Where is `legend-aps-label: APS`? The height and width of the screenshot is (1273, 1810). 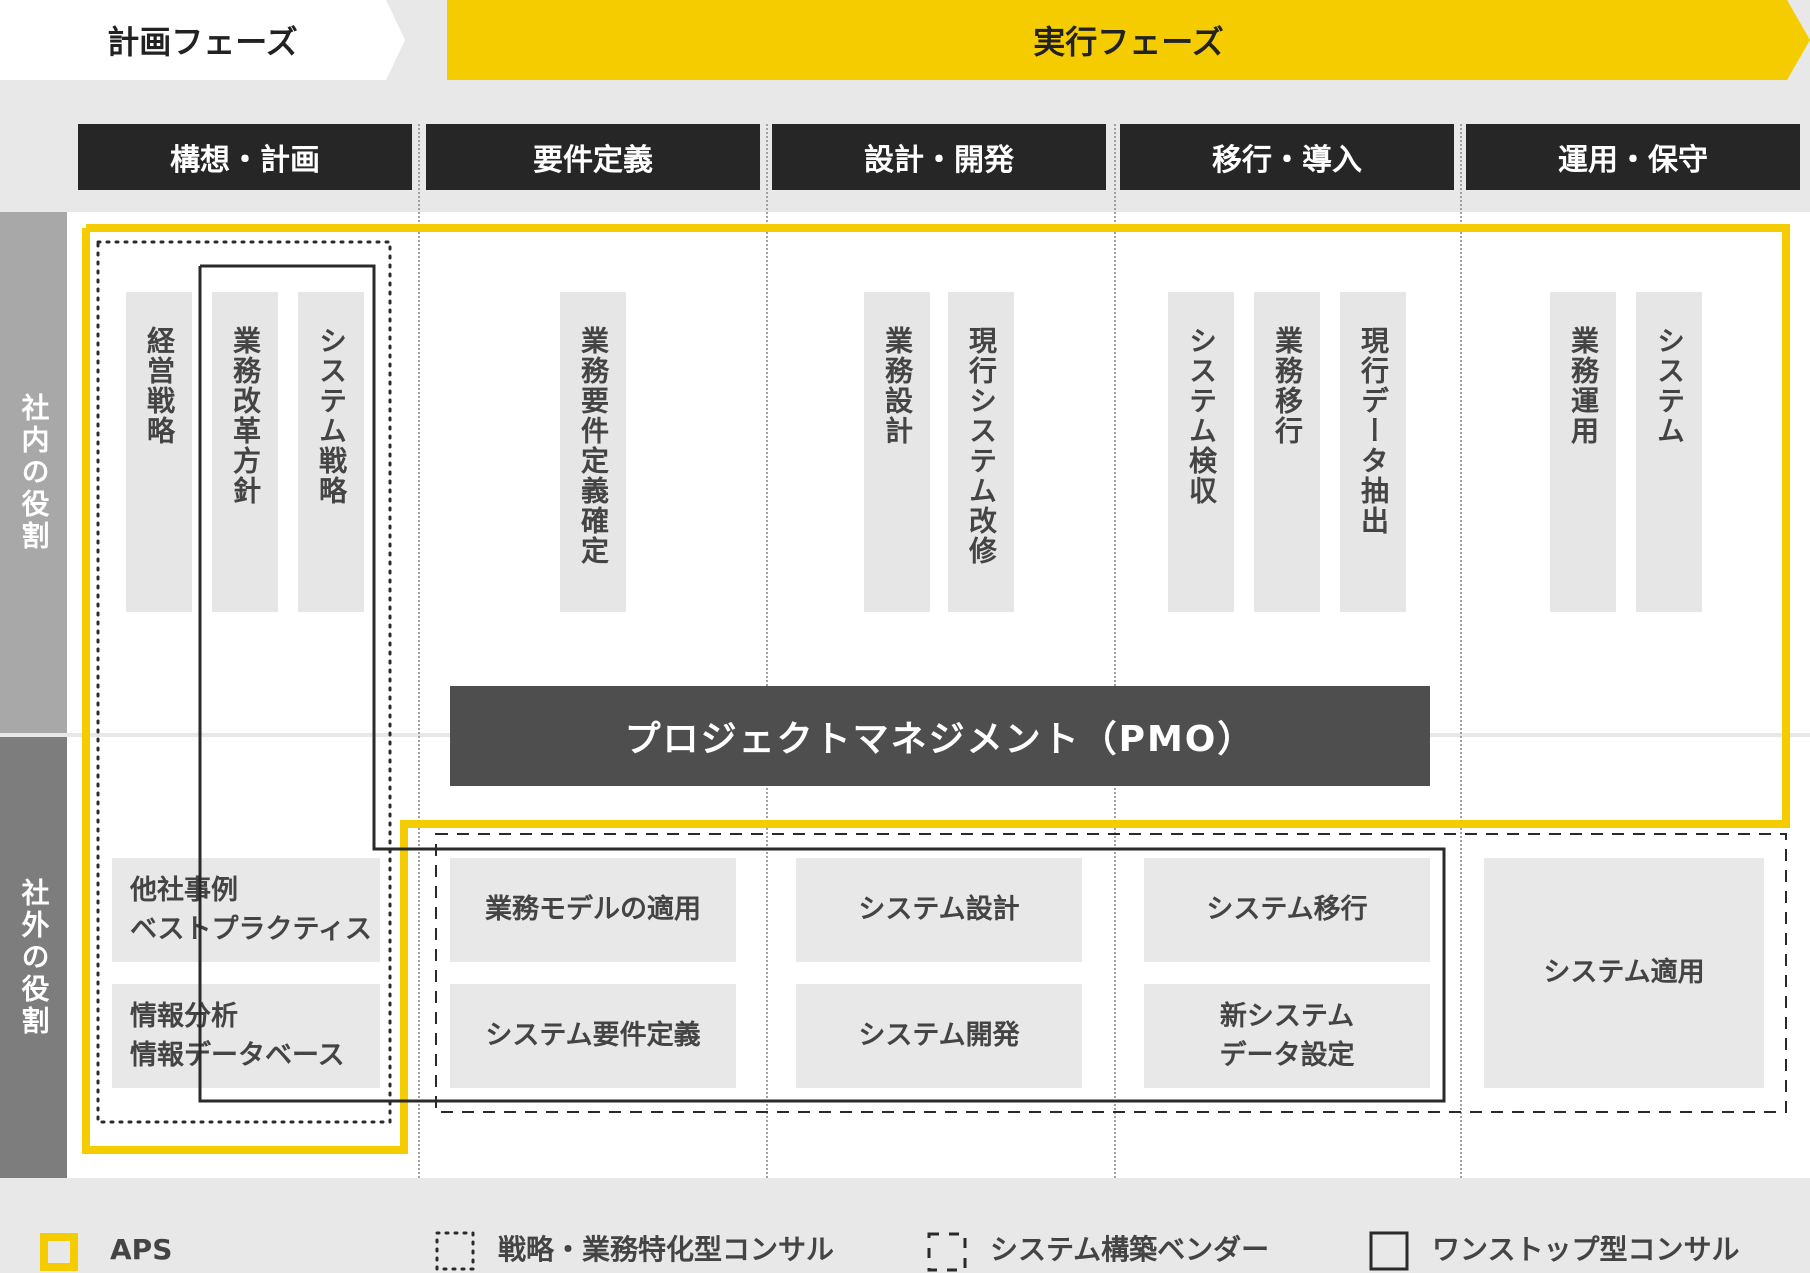 legend-aps-label: APS is located at coordinates (141, 1249).